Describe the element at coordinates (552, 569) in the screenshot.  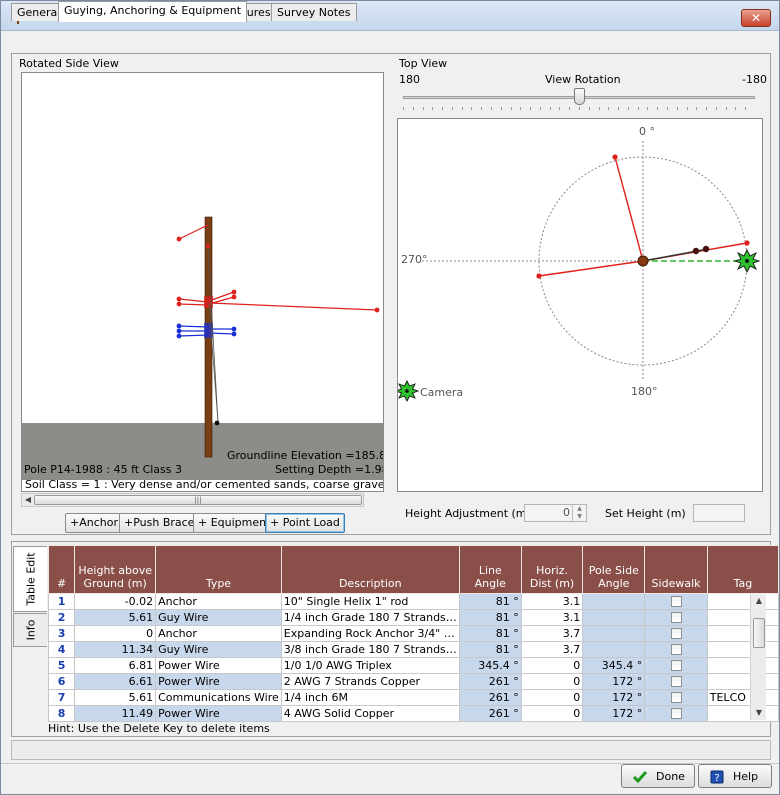
I see `col-horiz-dist: Horiz. Dist (m)` at that location.